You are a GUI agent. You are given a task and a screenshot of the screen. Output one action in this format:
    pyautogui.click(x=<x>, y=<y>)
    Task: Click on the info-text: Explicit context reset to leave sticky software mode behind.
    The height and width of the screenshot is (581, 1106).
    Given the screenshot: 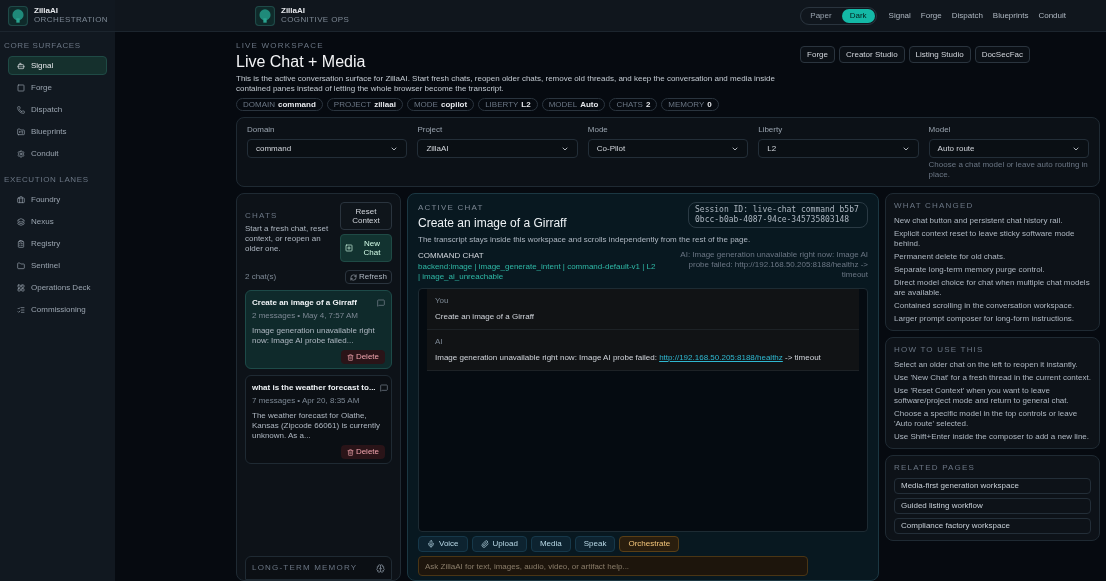 What is the action you would take?
    pyautogui.click(x=985, y=239)
    